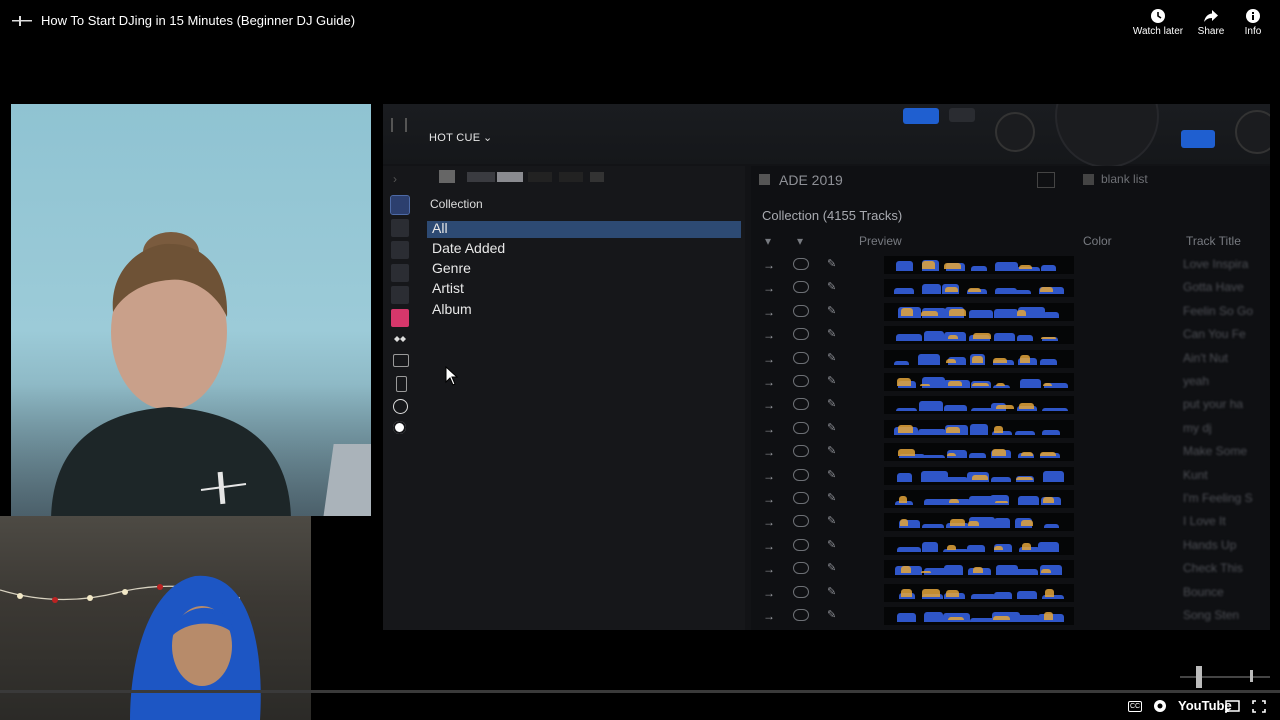 The width and height of the screenshot is (1280, 720). What do you see at coordinates (921, 116) in the screenshot?
I see `deck-mode-button` at bounding box center [921, 116].